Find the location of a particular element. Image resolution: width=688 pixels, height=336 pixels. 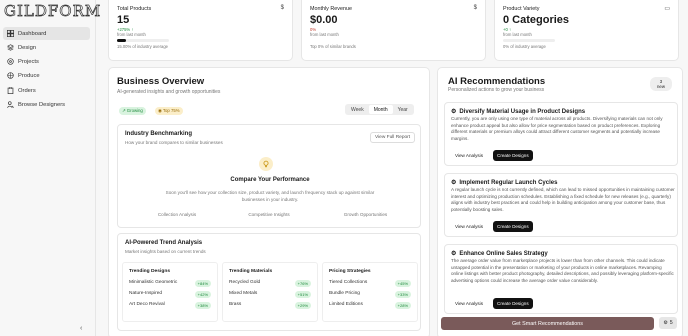

sidebar-item-orders: Orders is located at coordinates (46, 90).